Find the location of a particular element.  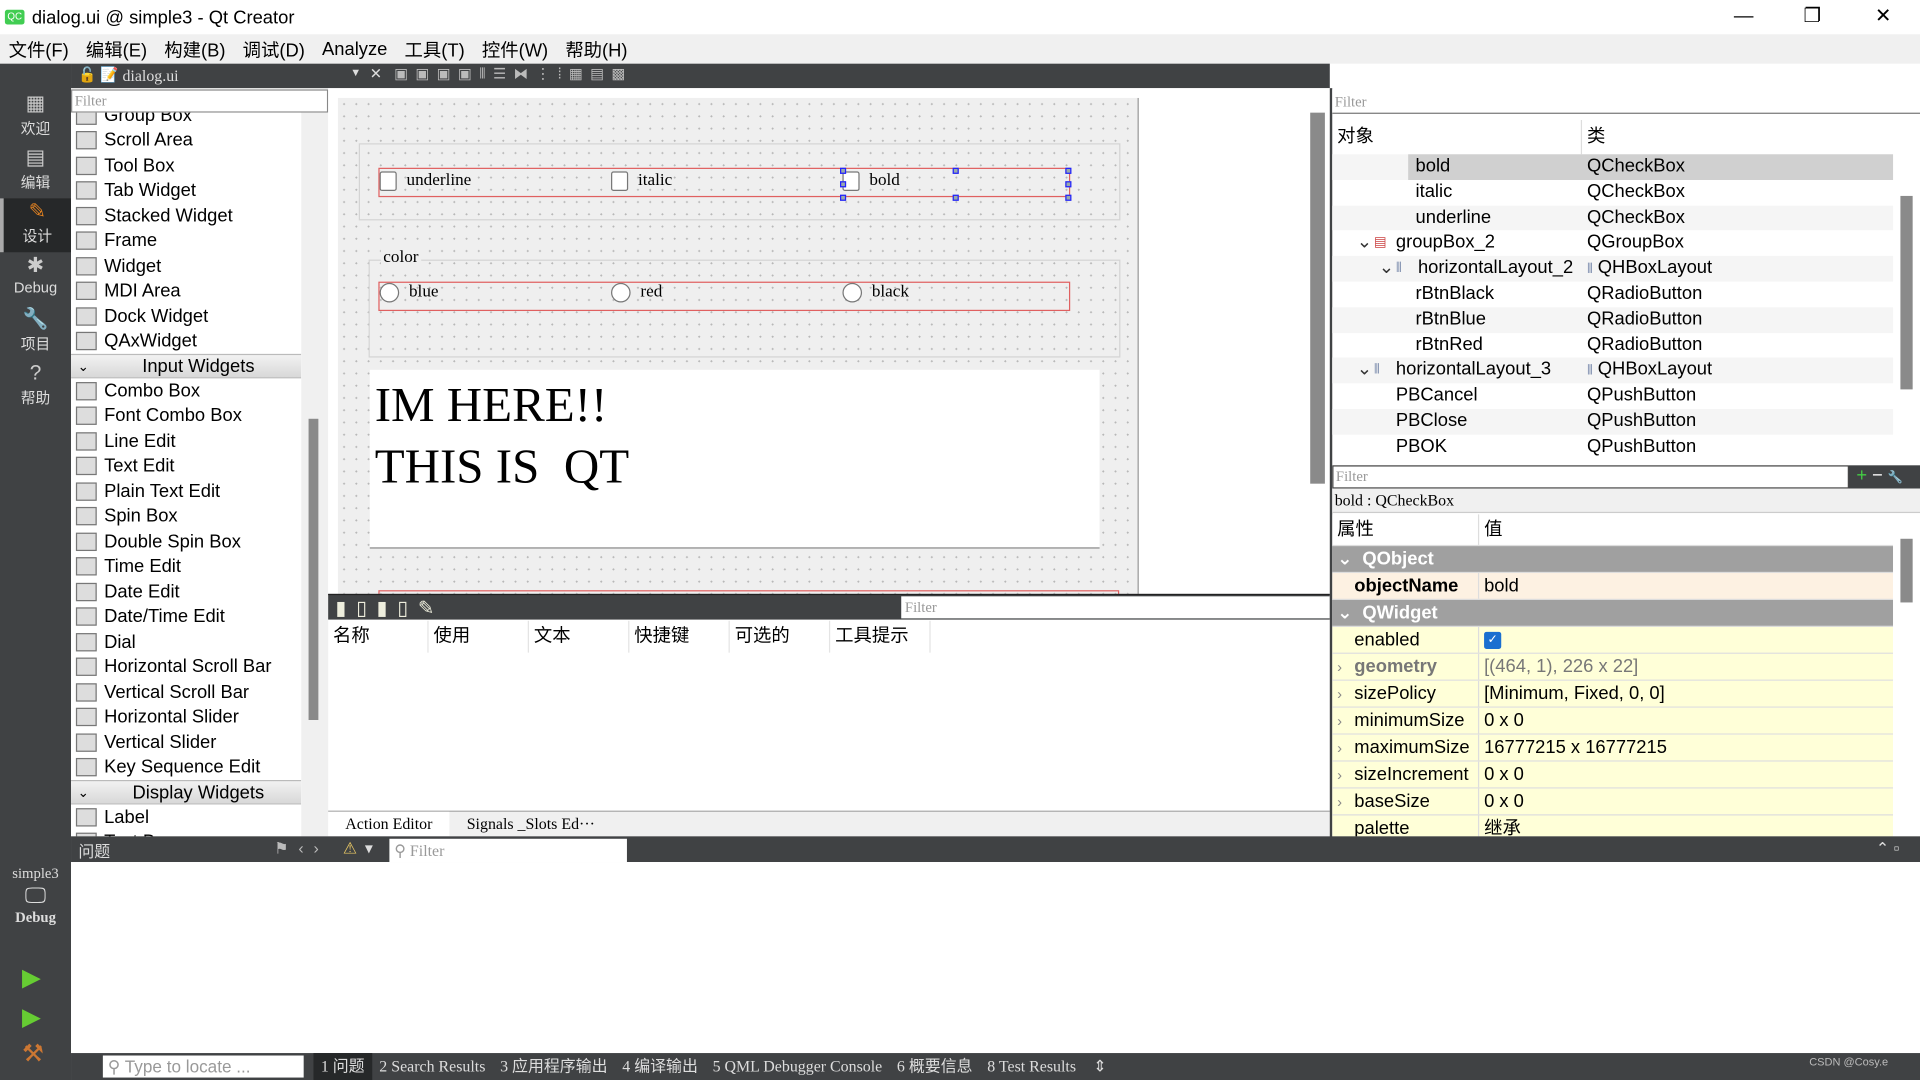

property-value: 继承 is located at coordinates (1686, 826).